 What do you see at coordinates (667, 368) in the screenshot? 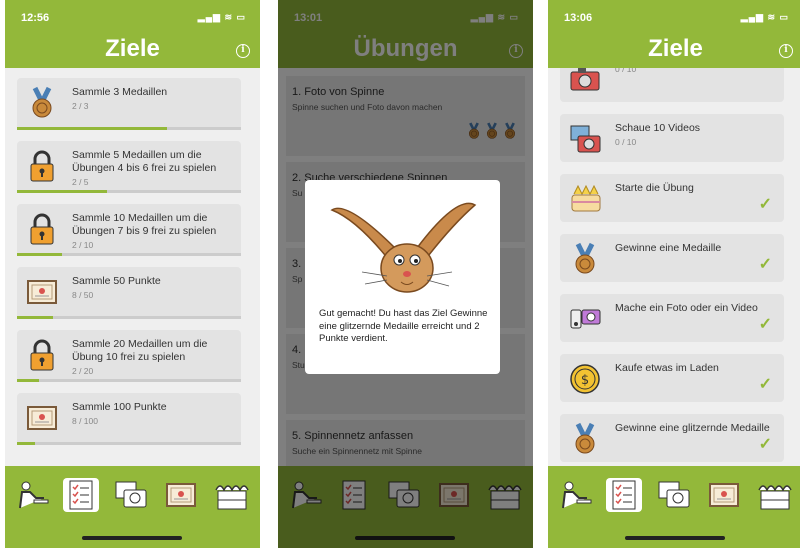
I see `goal-label: Kaufe etwas im Laden` at bounding box center [667, 368].